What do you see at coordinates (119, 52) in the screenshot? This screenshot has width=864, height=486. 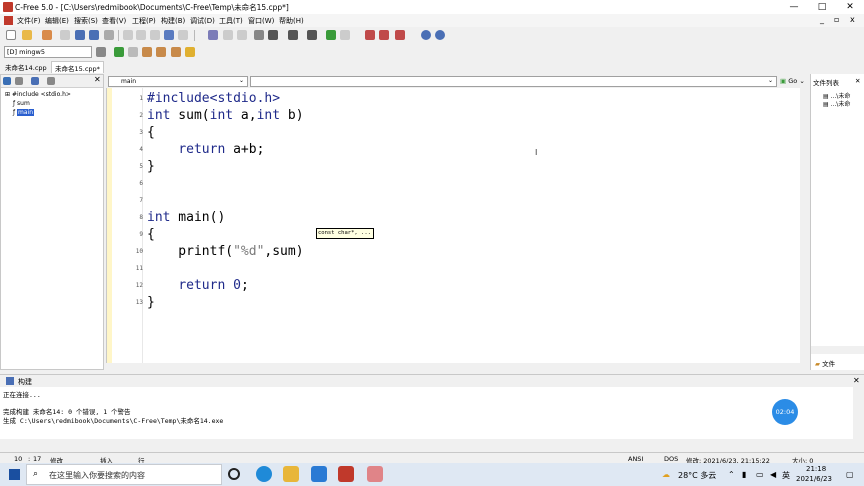 I see `run-icon` at bounding box center [119, 52].